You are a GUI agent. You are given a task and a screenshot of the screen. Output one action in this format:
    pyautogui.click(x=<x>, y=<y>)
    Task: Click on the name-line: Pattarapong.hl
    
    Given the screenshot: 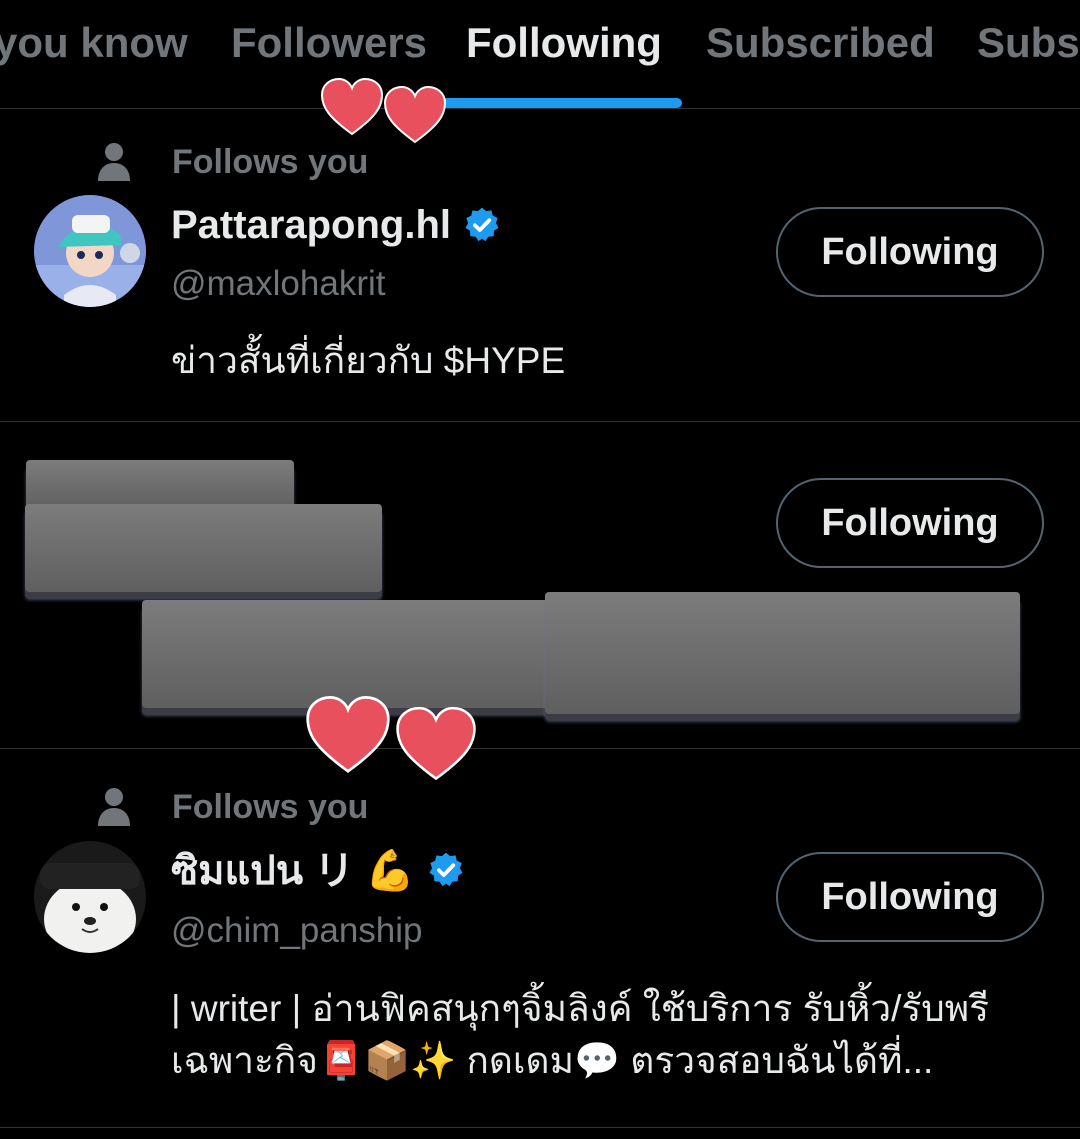 What is the action you would take?
    pyautogui.click(x=336, y=225)
    